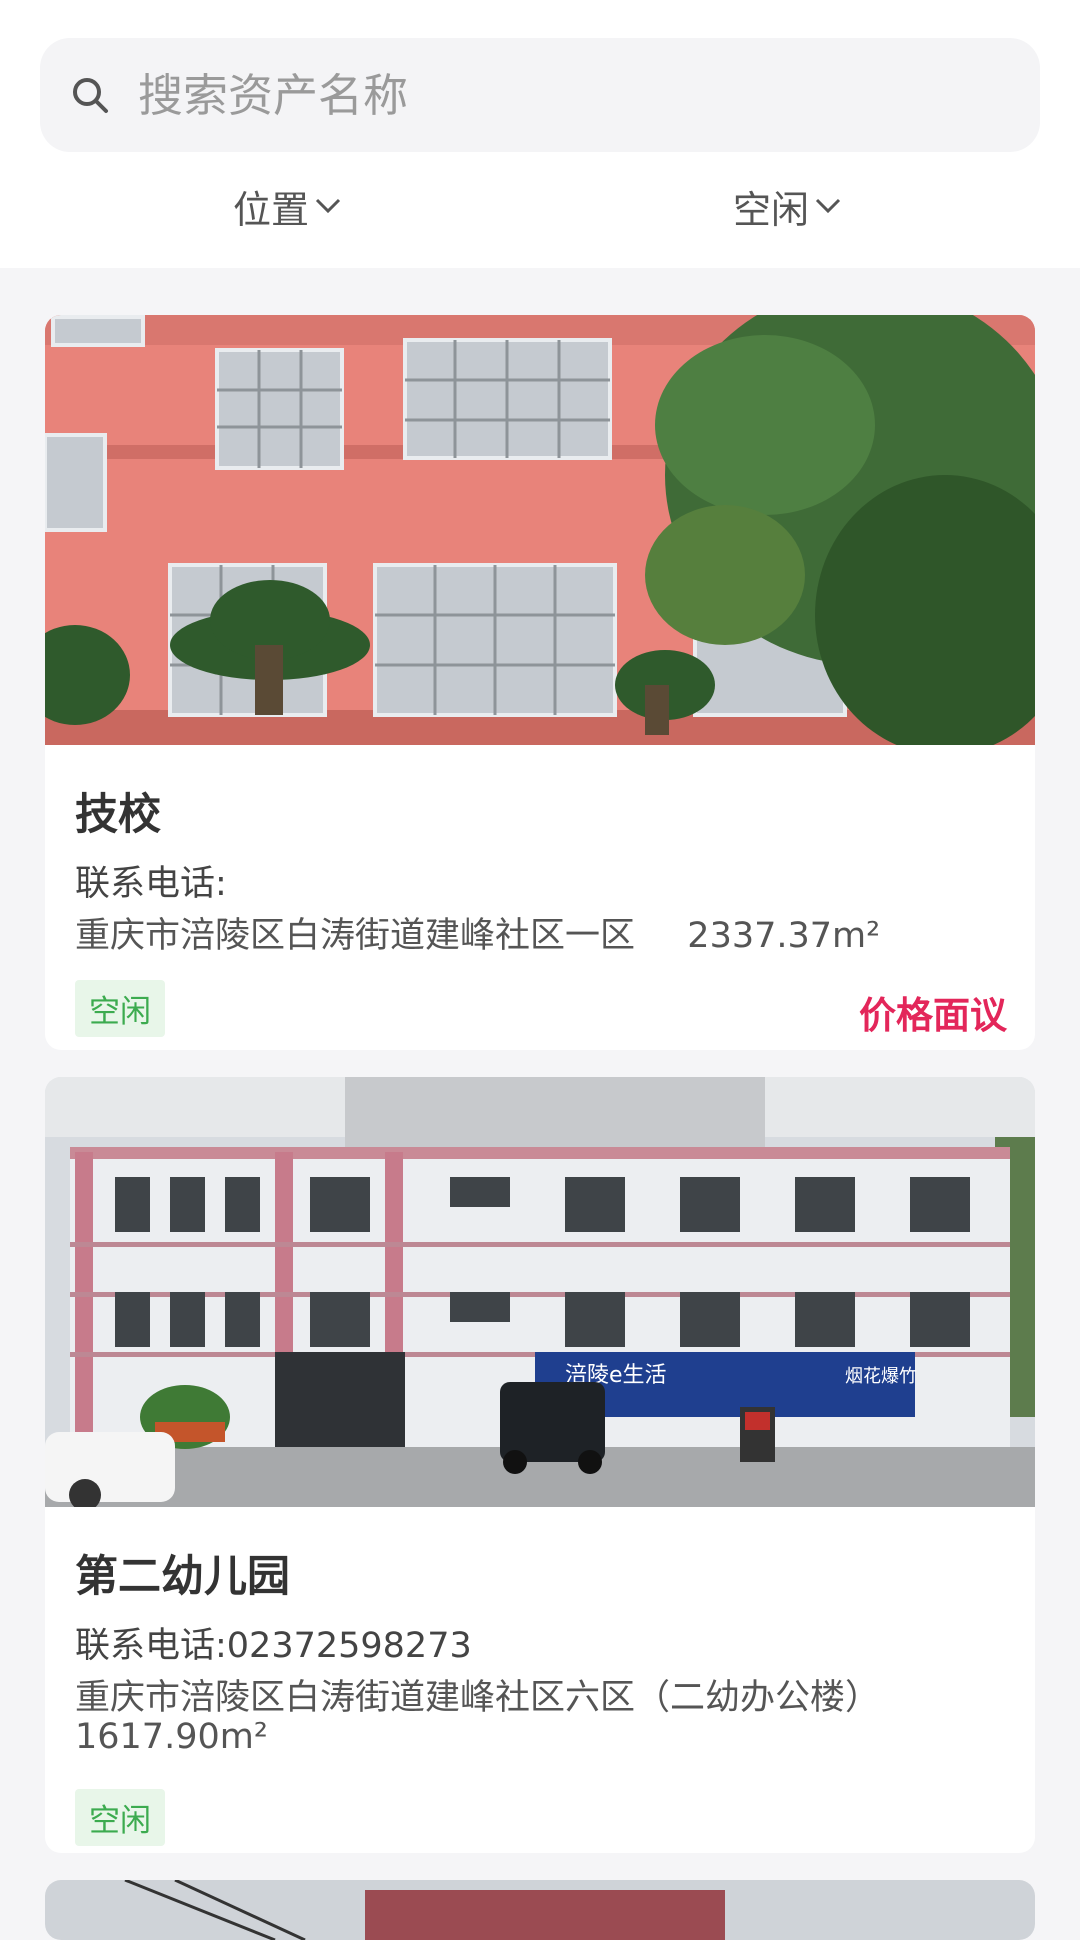  Describe the element at coordinates (771, 209) in the screenshot. I see `status-filter-label: 空闲` at that location.